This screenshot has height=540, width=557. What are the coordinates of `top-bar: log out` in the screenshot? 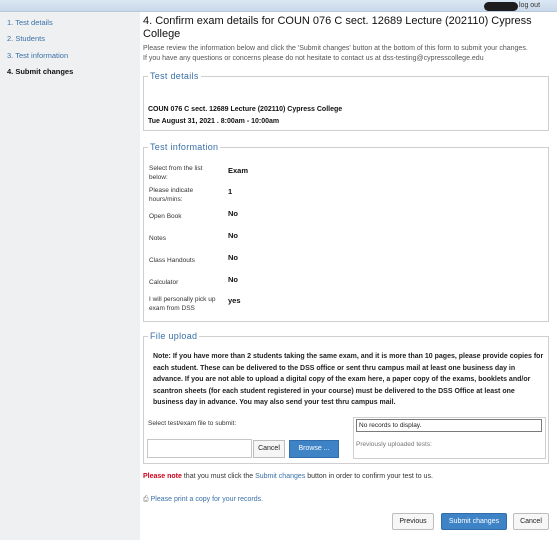 It's located at (278, 6).